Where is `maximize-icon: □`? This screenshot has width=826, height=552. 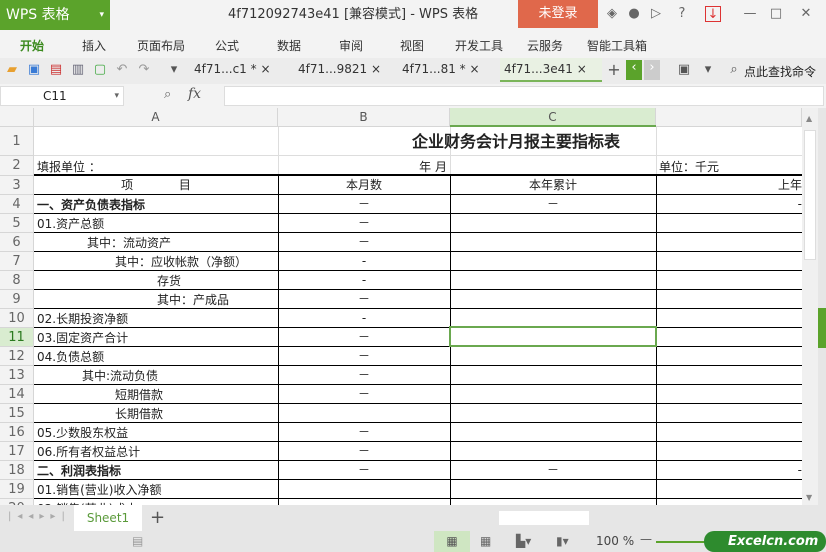 maximize-icon: □ is located at coordinates (776, 14).